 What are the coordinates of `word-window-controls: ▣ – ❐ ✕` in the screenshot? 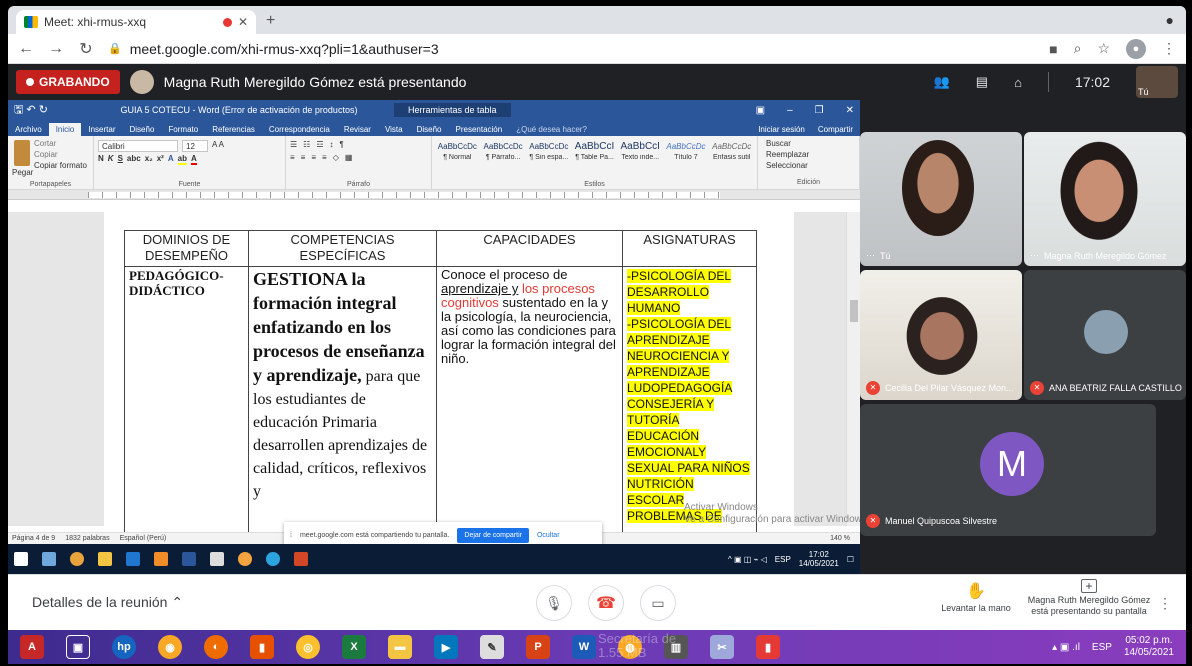 It's located at (805, 110).